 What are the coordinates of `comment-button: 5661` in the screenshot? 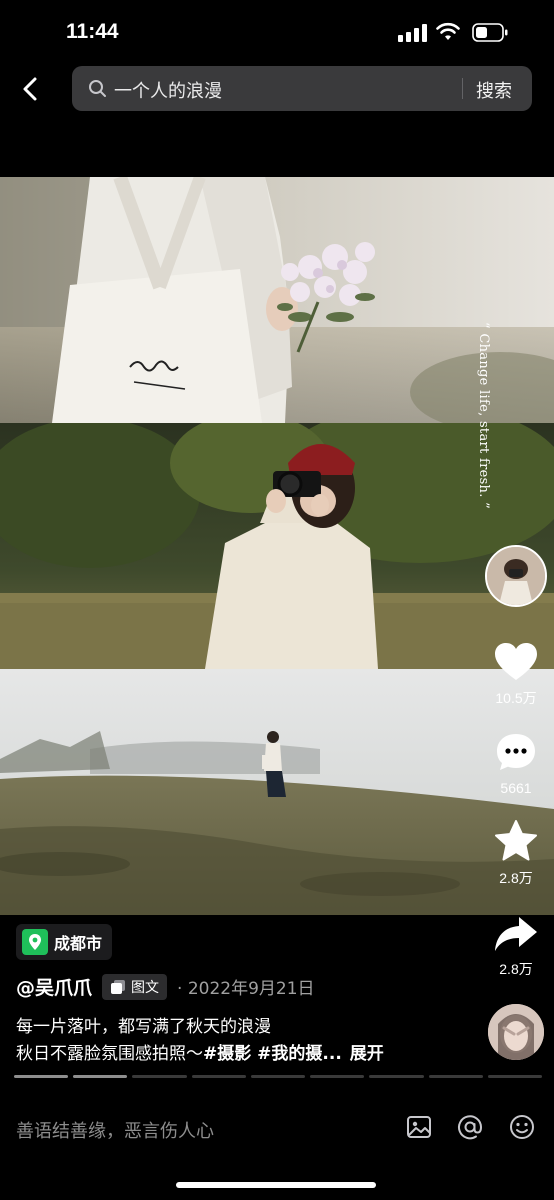 It's located at (516, 764).